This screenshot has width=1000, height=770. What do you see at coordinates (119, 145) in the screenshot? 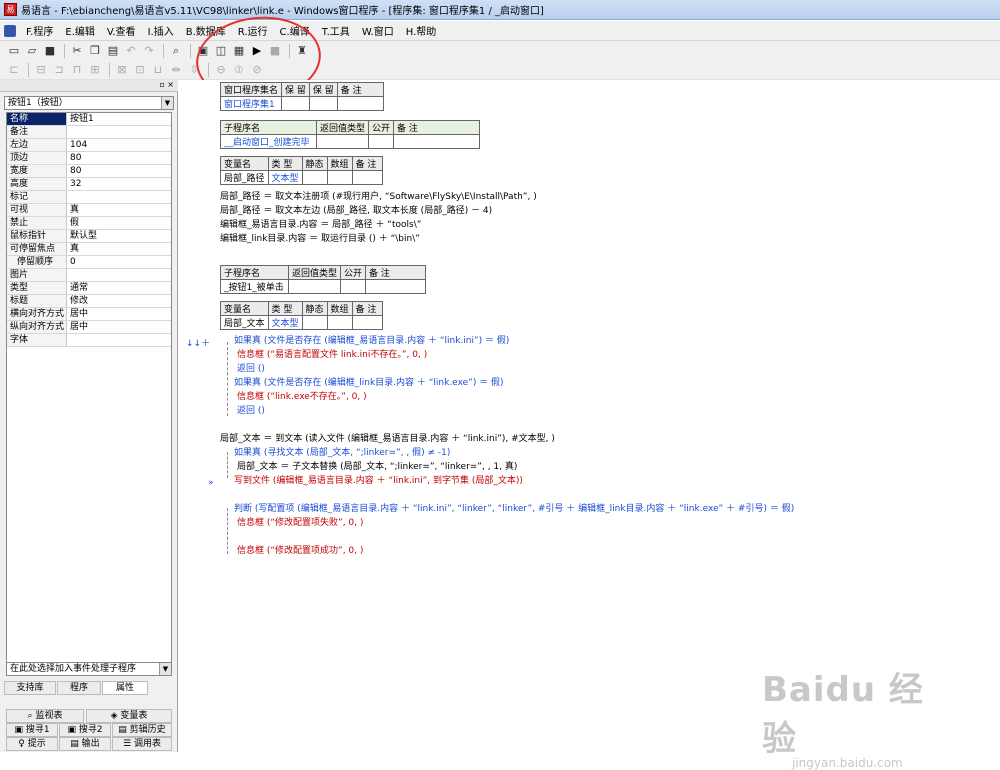
I see `property-value: 104` at bounding box center [119, 145].